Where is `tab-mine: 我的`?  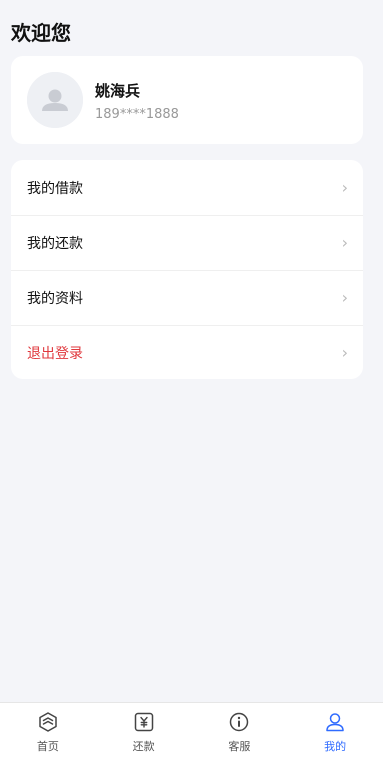 tab-mine: 我的 is located at coordinates (335, 731).